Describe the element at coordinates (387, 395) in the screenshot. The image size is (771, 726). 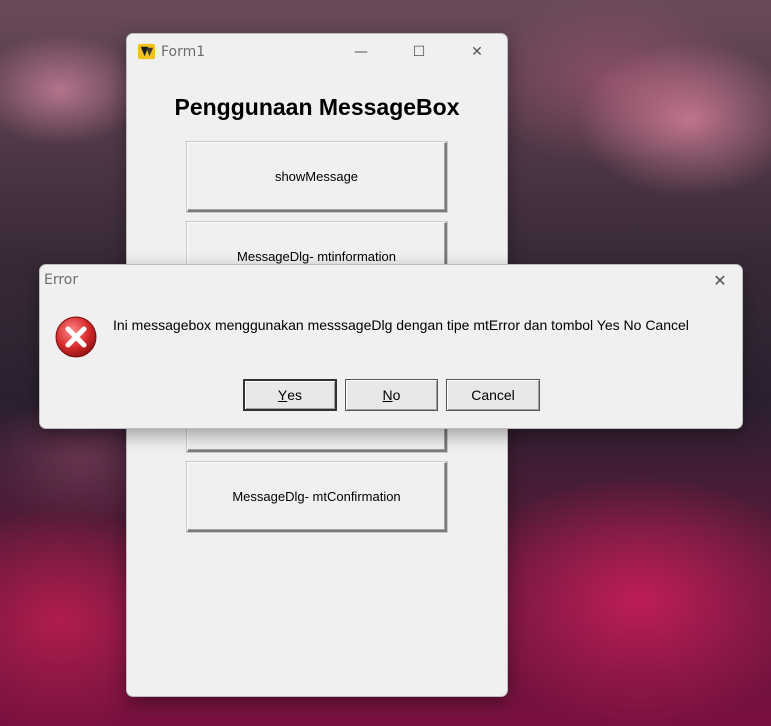
I see `no-accelerator: N` at that location.